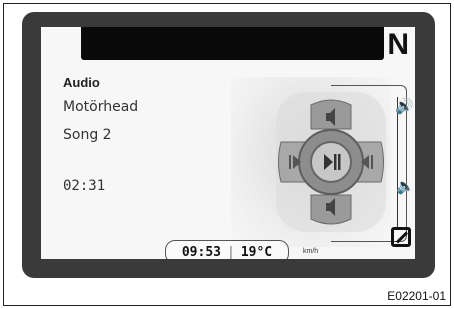 The height and width of the screenshot is (309, 454). I want to click on ambient-temperature: 19°C, so click(256, 252).